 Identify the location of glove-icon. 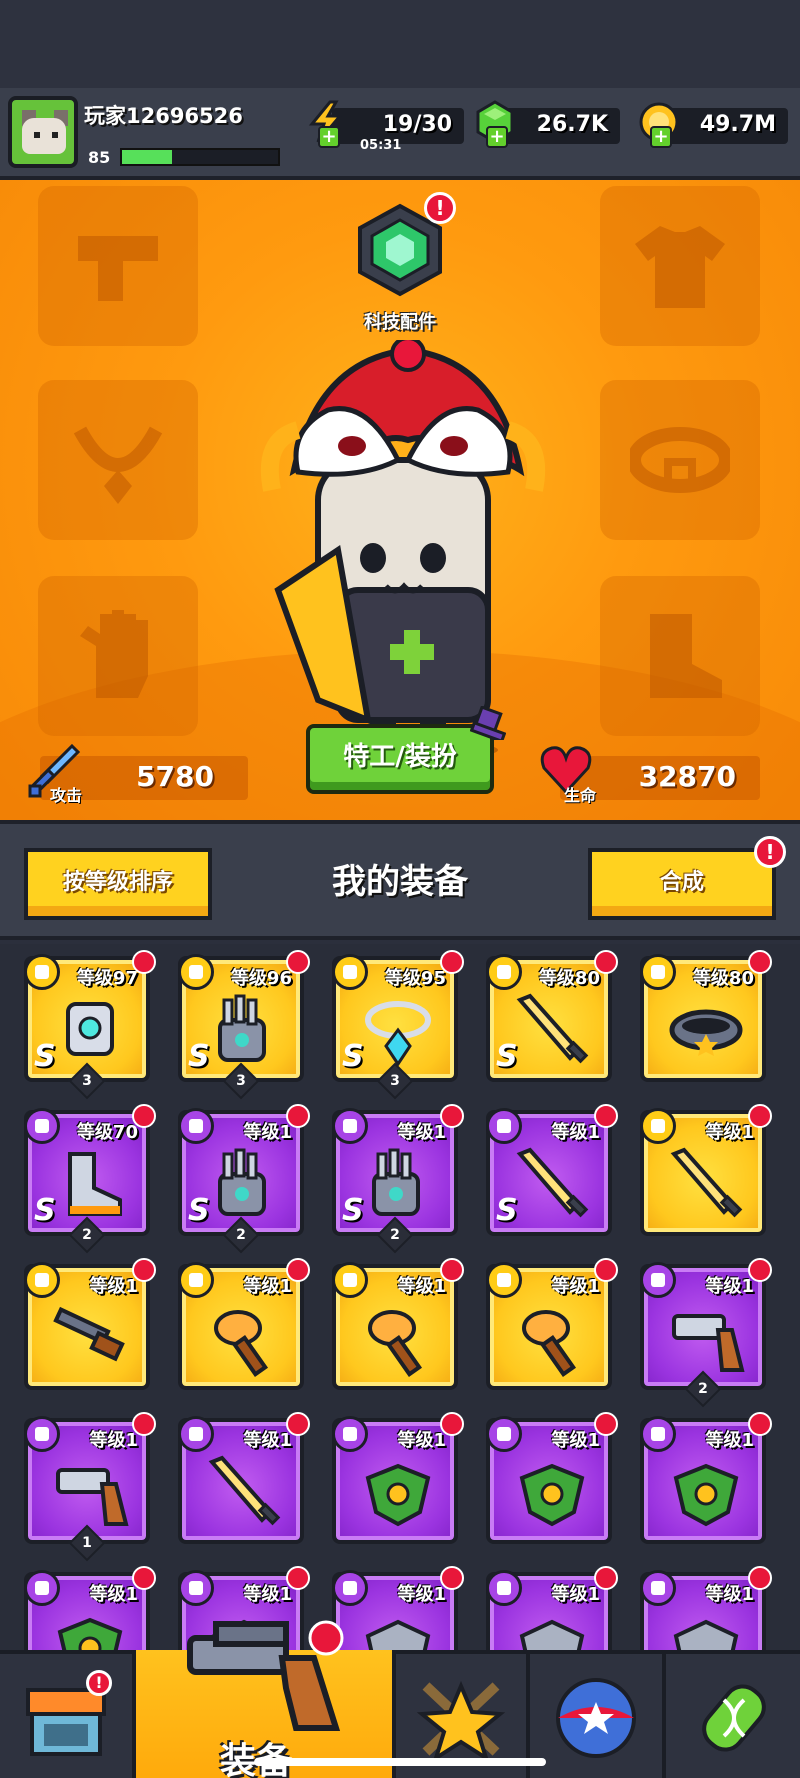
(114, 654).